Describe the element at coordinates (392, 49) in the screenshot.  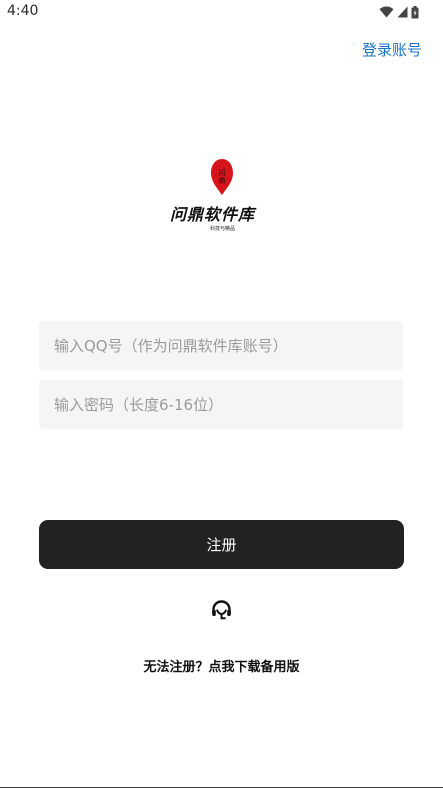
I see `login-account-link: 登录账号` at that location.